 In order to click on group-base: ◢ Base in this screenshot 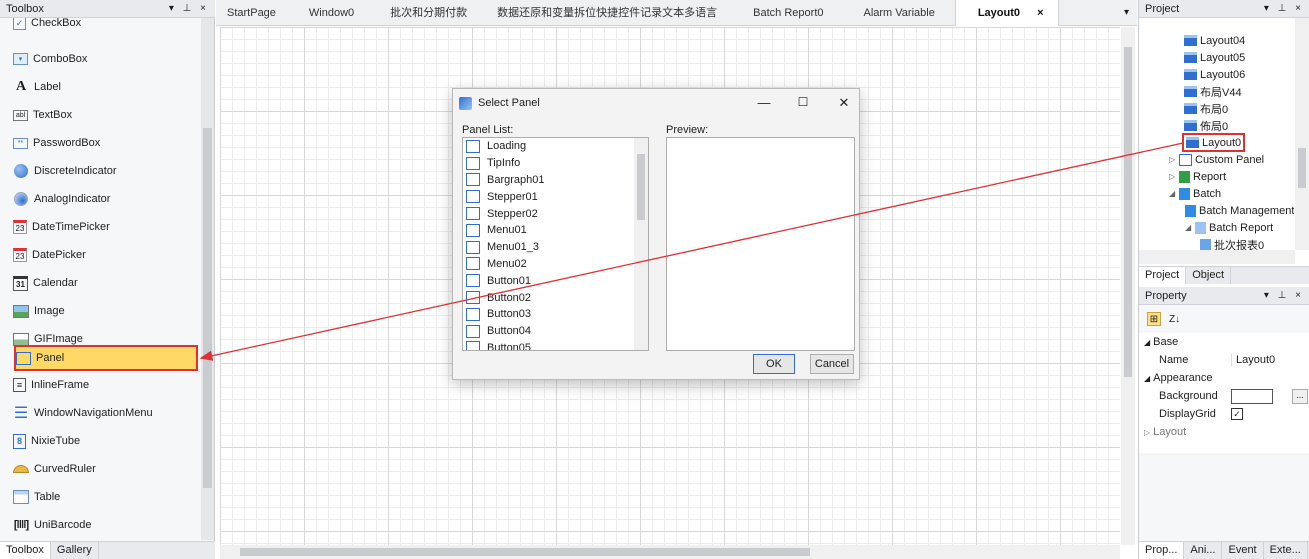, I will do `click(1224, 342)`.